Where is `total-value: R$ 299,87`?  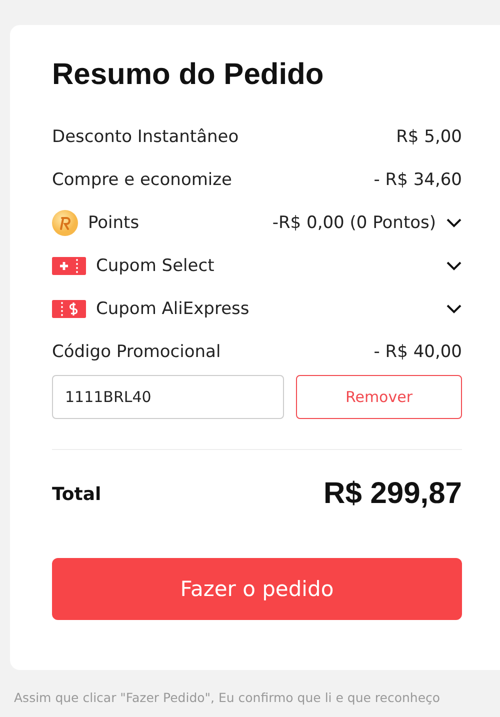 total-value: R$ 299,87 is located at coordinates (393, 494).